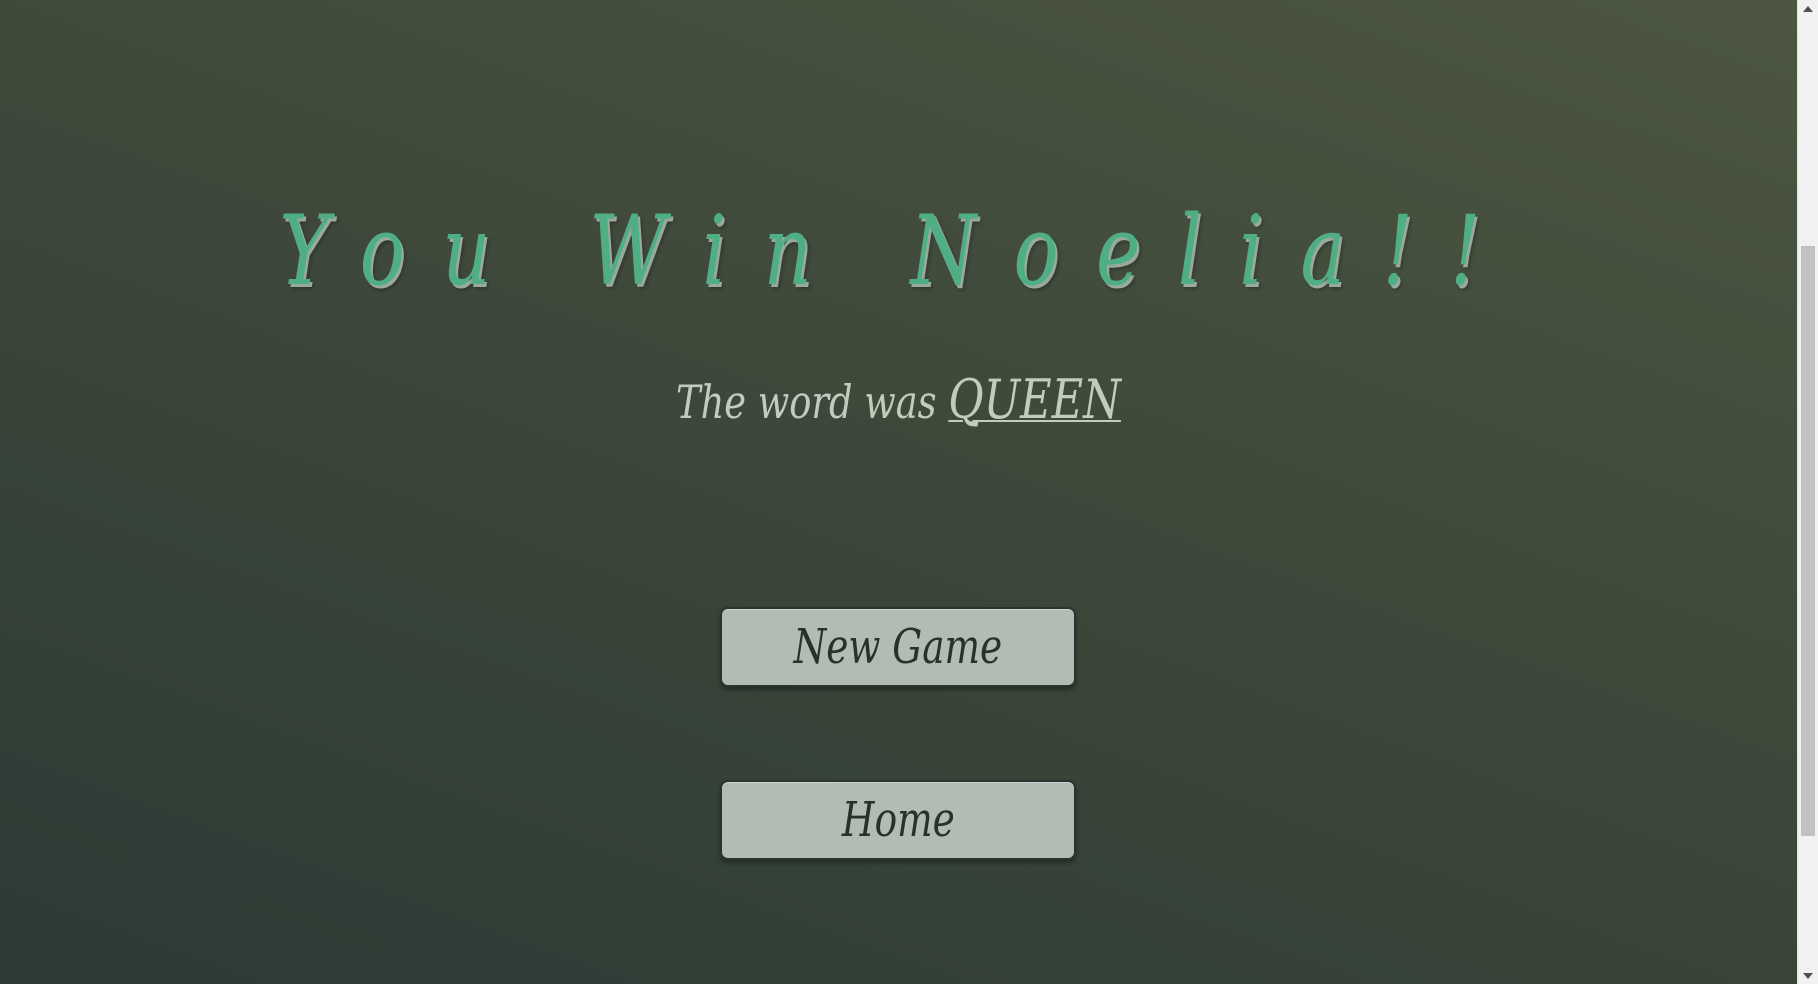  I want to click on scroll-down-button, so click(1808, 975).